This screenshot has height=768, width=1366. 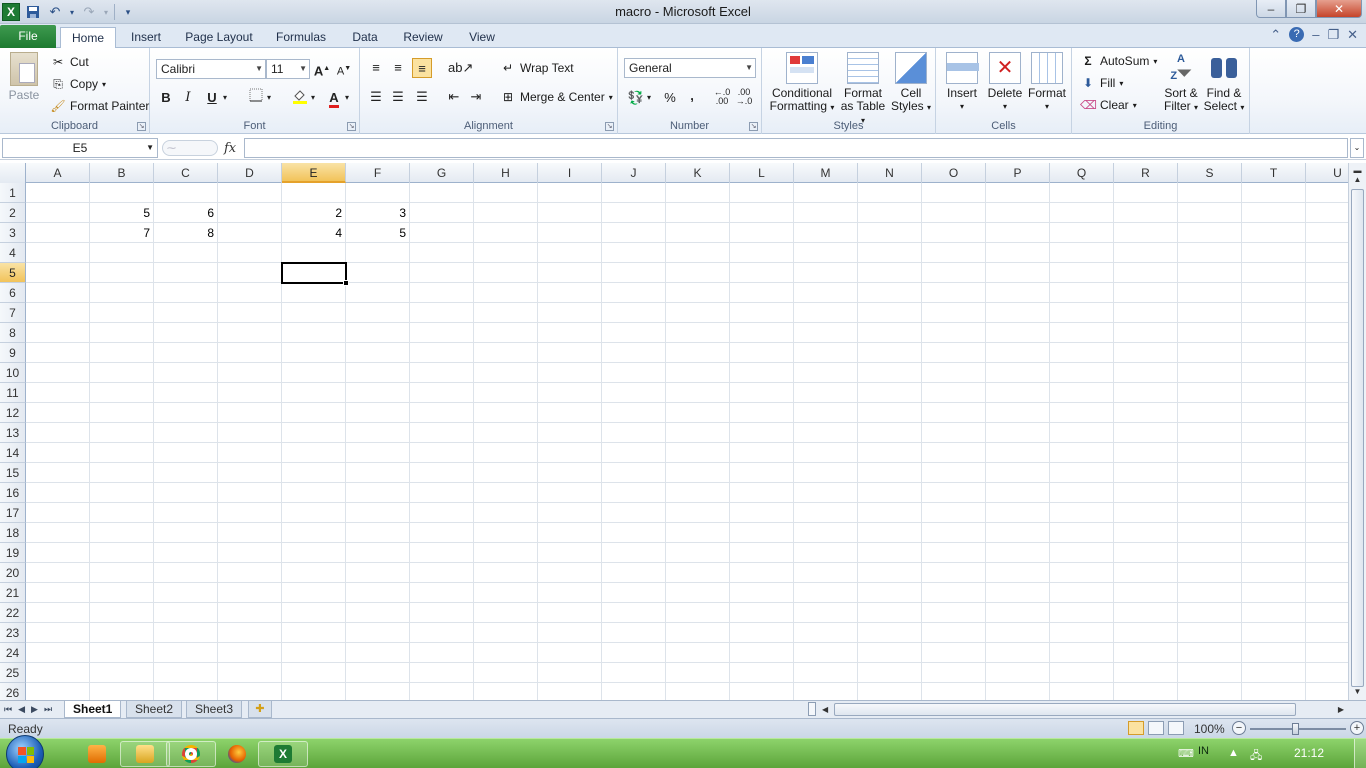 I want to click on comma-button: ,, so click(x=692, y=96).